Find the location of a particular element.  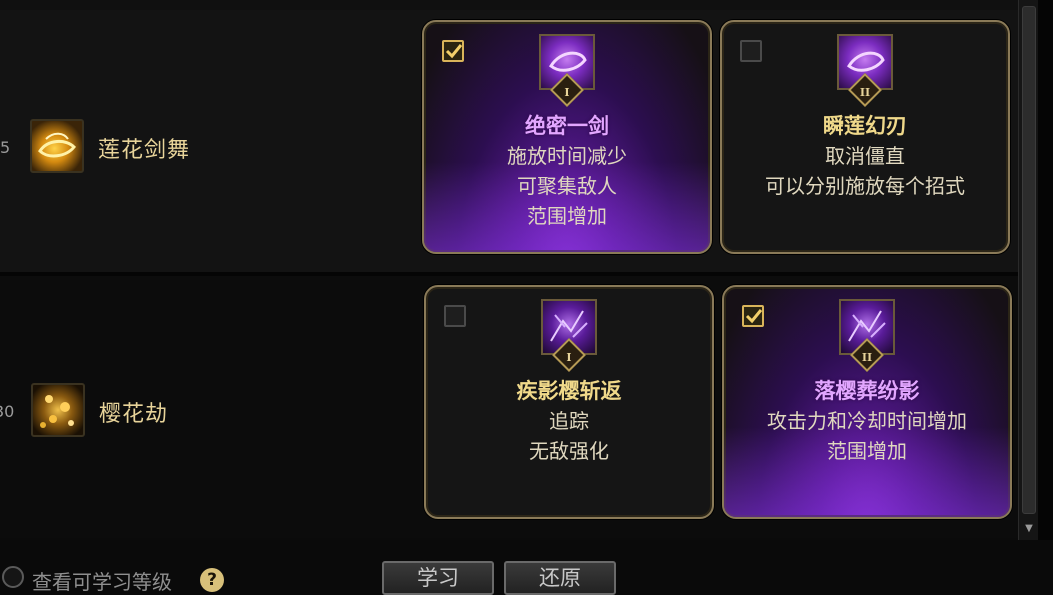

option-desc-line: 攻击力和冷却时间增加 is located at coordinates (867, 421).